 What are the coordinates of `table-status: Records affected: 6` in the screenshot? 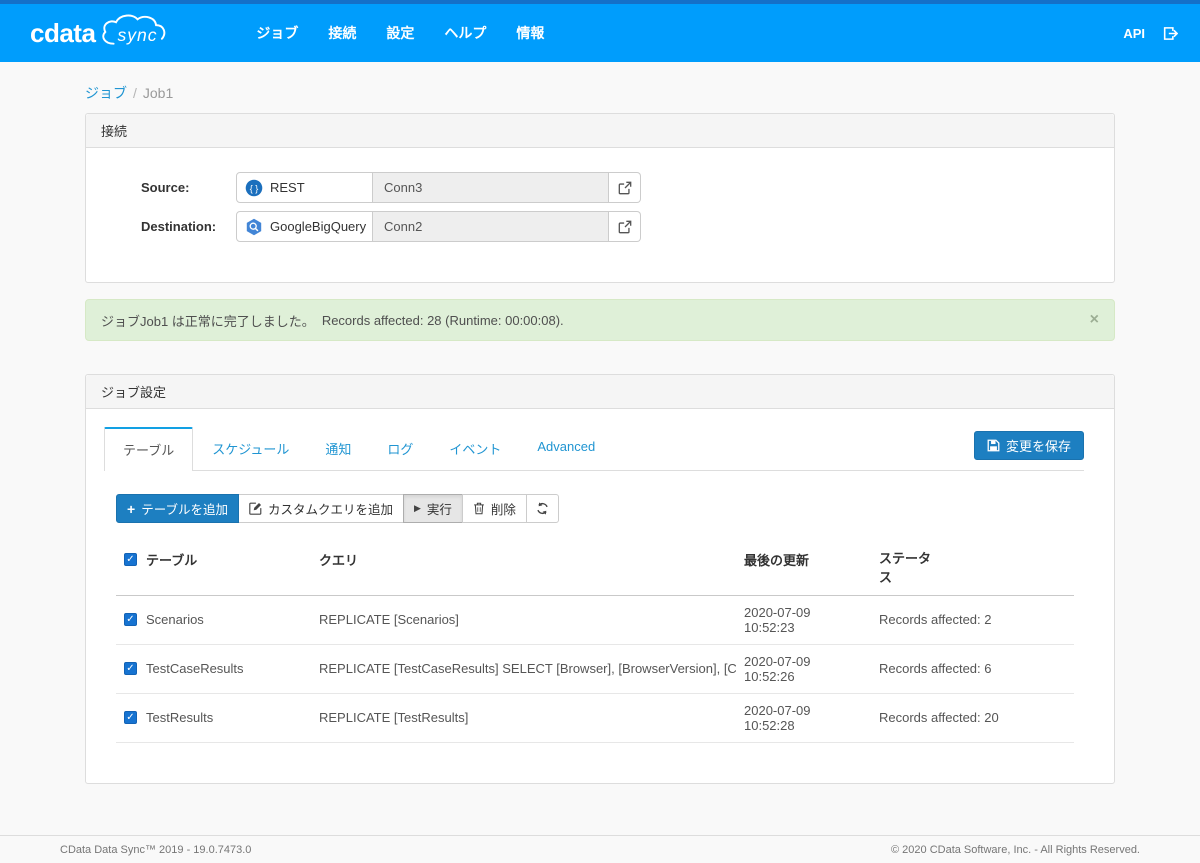 It's located at (973, 669).